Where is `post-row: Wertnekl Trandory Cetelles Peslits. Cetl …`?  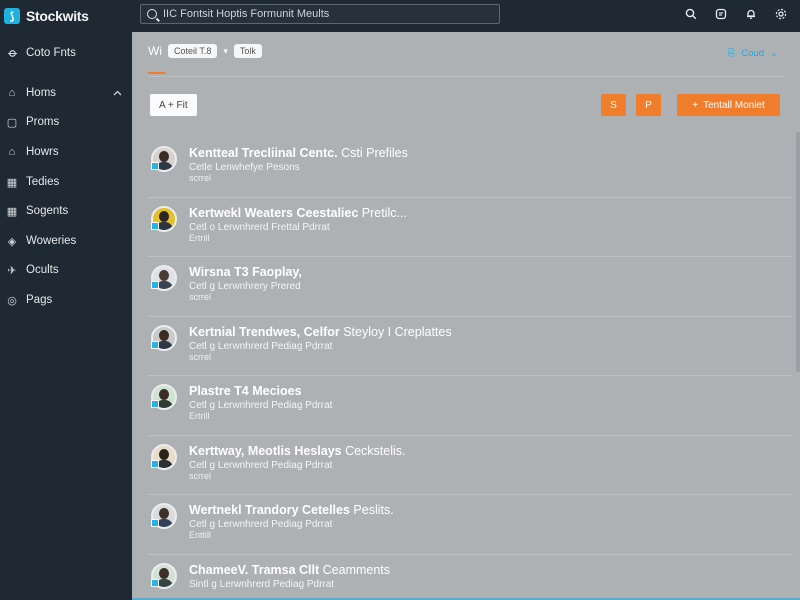
post-row: Wertnekl Trandory Cetelles Peslits. Cetl … is located at coordinates (470, 525).